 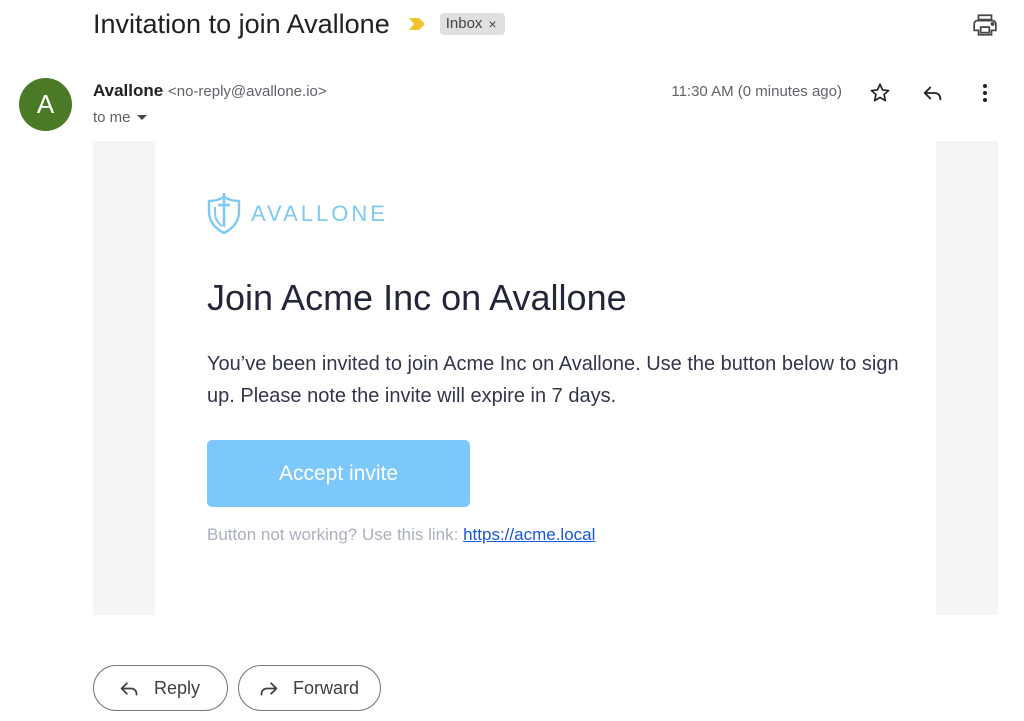 What do you see at coordinates (985, 25) in the screenshot?
I see `print-icon` at bounding box center [985, 25].